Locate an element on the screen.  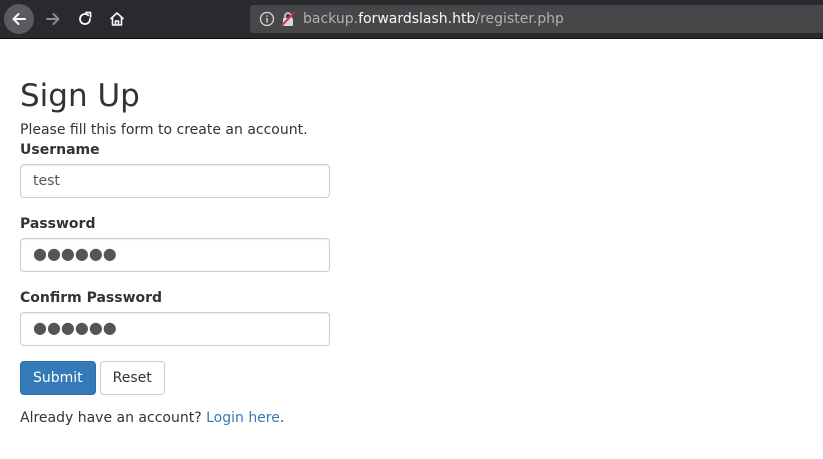
reload-button is located at coordinates (85, 19).